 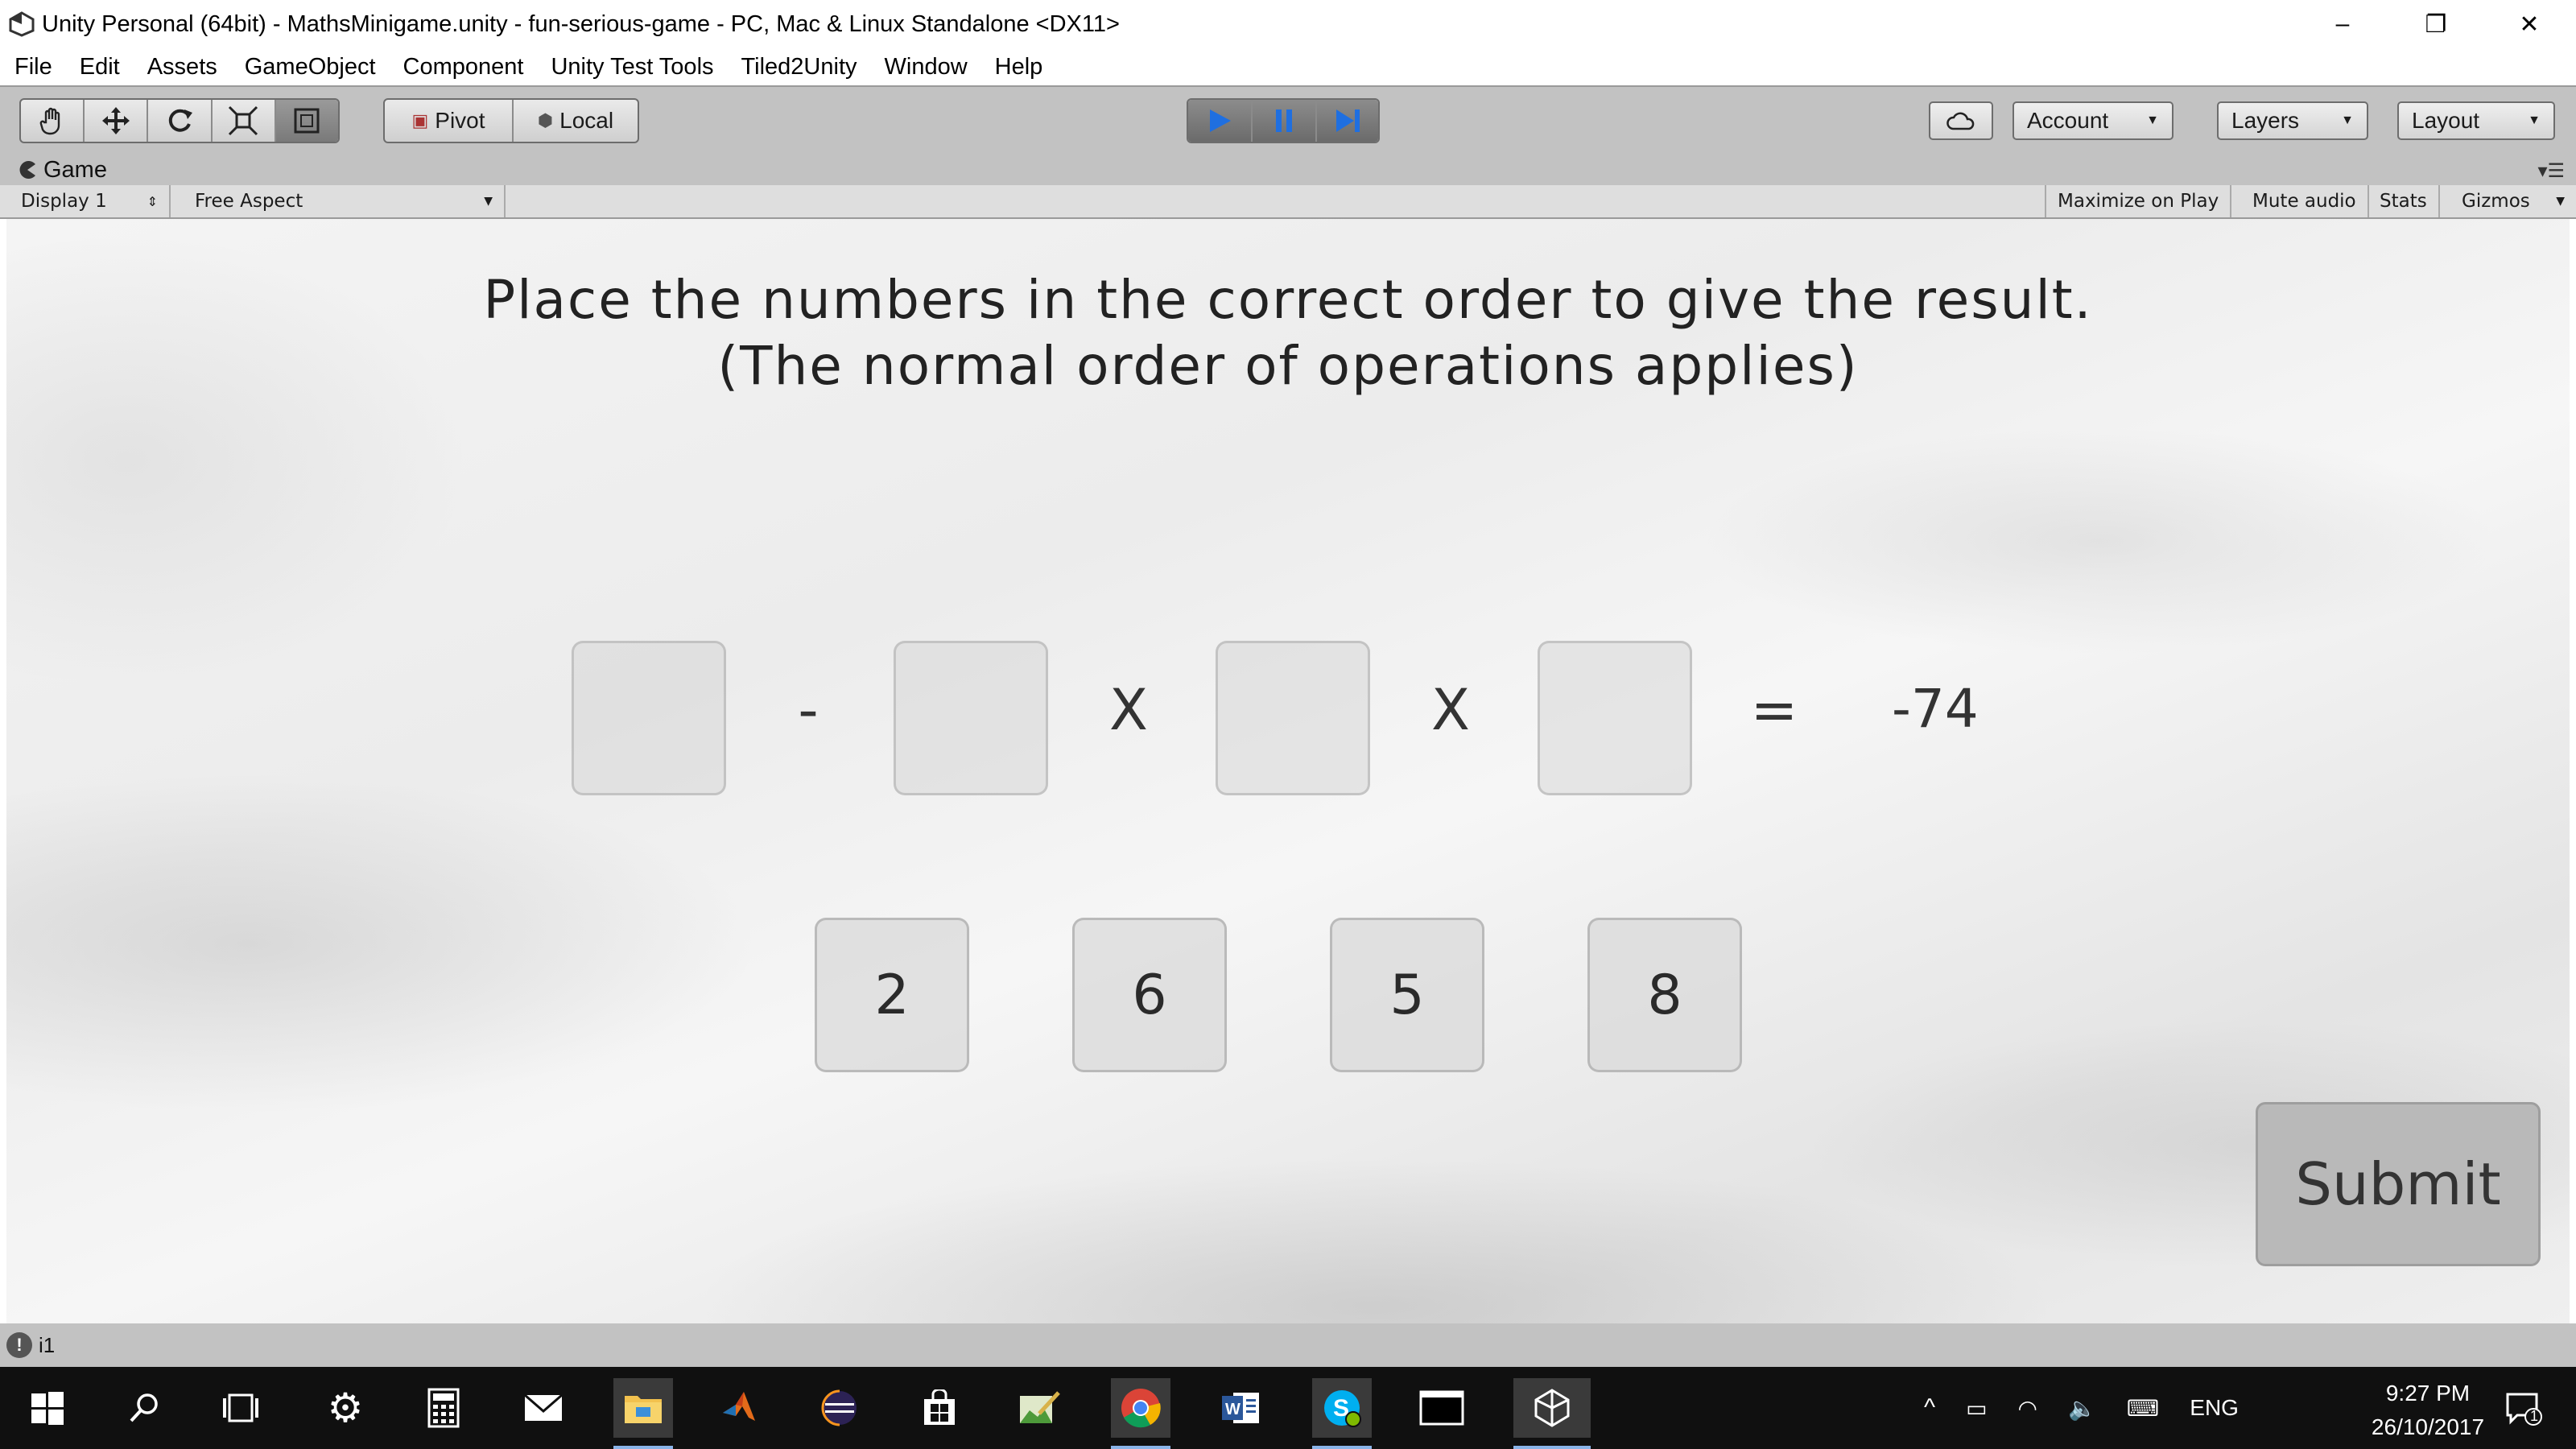 I want to click on task-view-button, so click(x=240, y=1408).